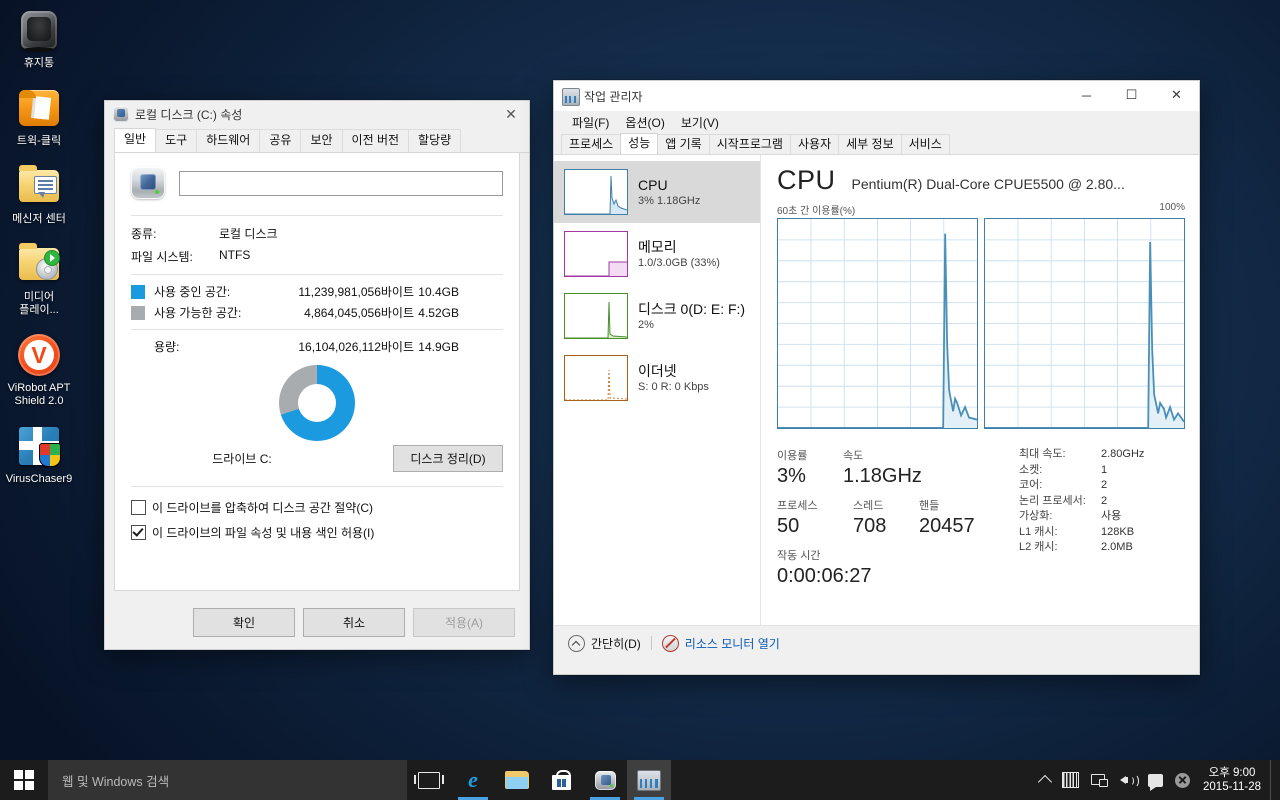 This screenshot has width=1280, height=800. What do you see at coordinates (891, 568) in the screenshot?
I see `uptime-row: 작동 시간 0:00:06:27` at bounding box center [891, 568].